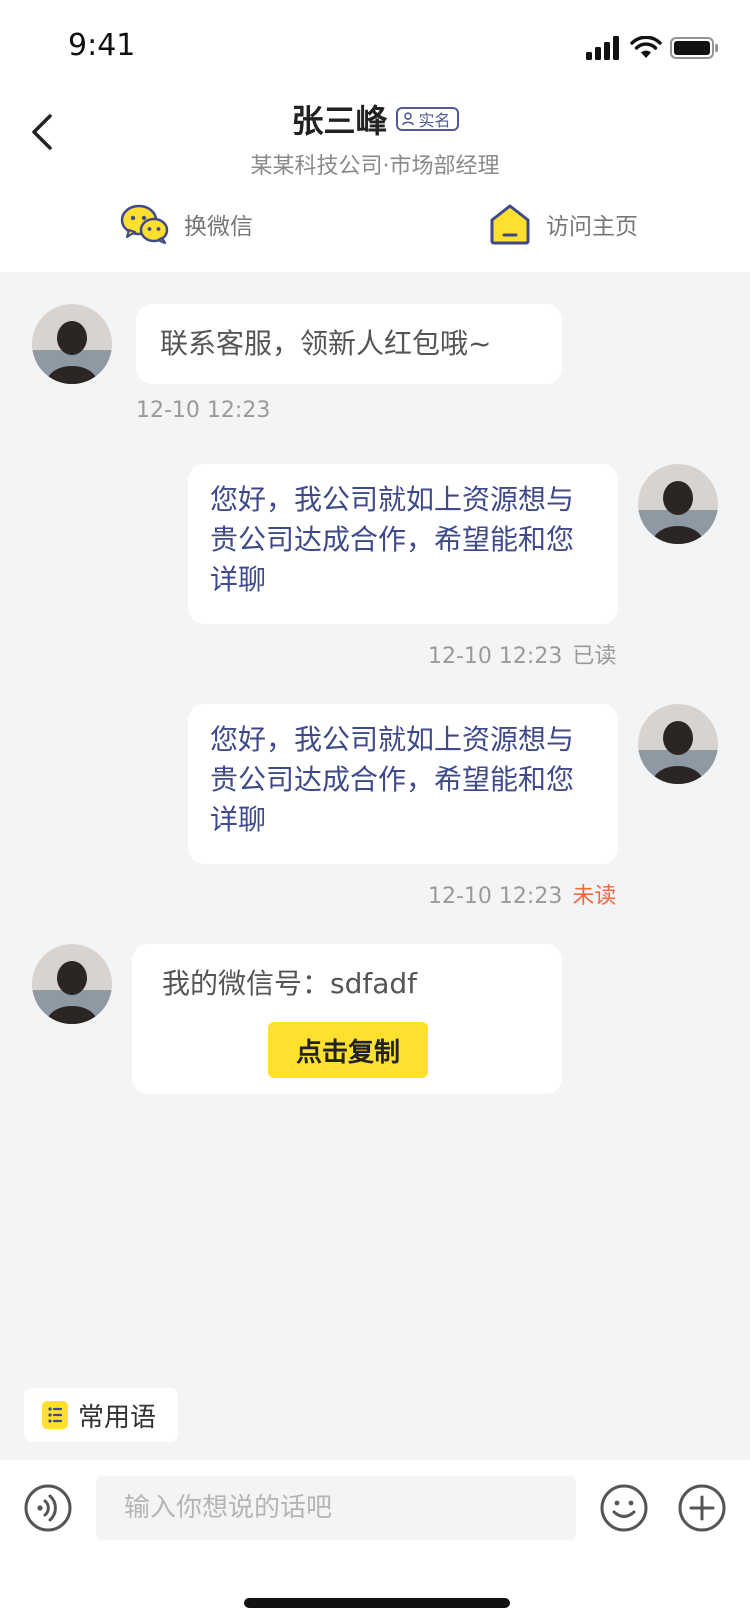  What do you see at coordinates (646, 47) in the screenshot?
I see `wifi-icon` at bounding box center [646, 47].